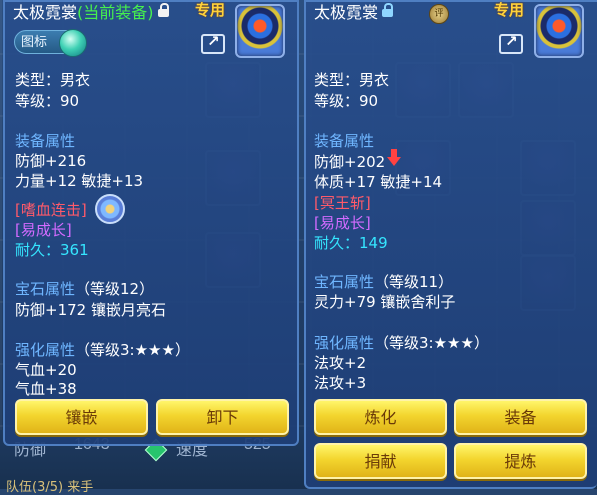 Image resolution: width=597 pixels, height=495 pixels. I want to click on skill-icon, so click(110, 209).